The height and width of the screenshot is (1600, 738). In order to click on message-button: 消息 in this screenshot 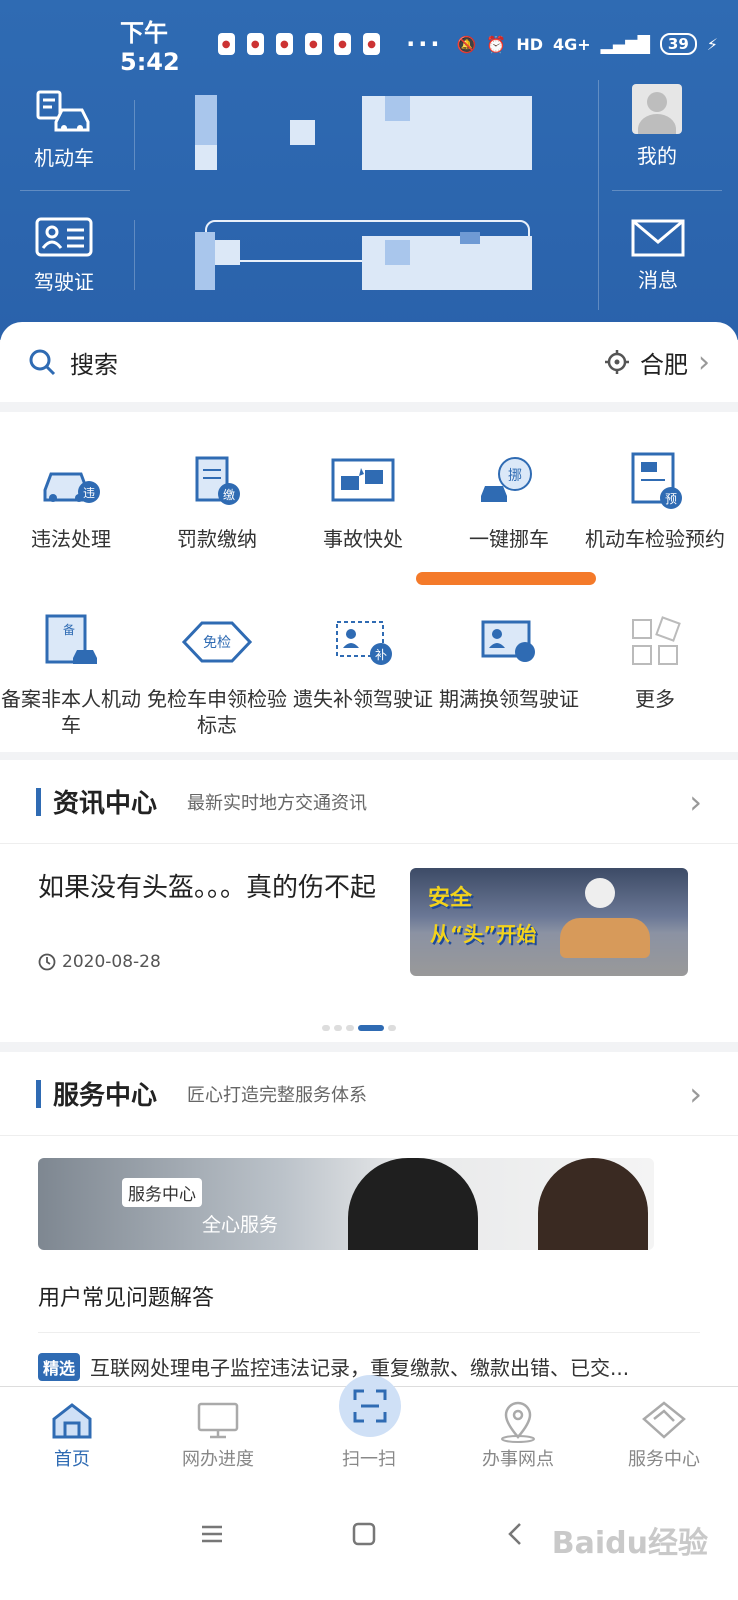, I will do `click(658, 255)`.